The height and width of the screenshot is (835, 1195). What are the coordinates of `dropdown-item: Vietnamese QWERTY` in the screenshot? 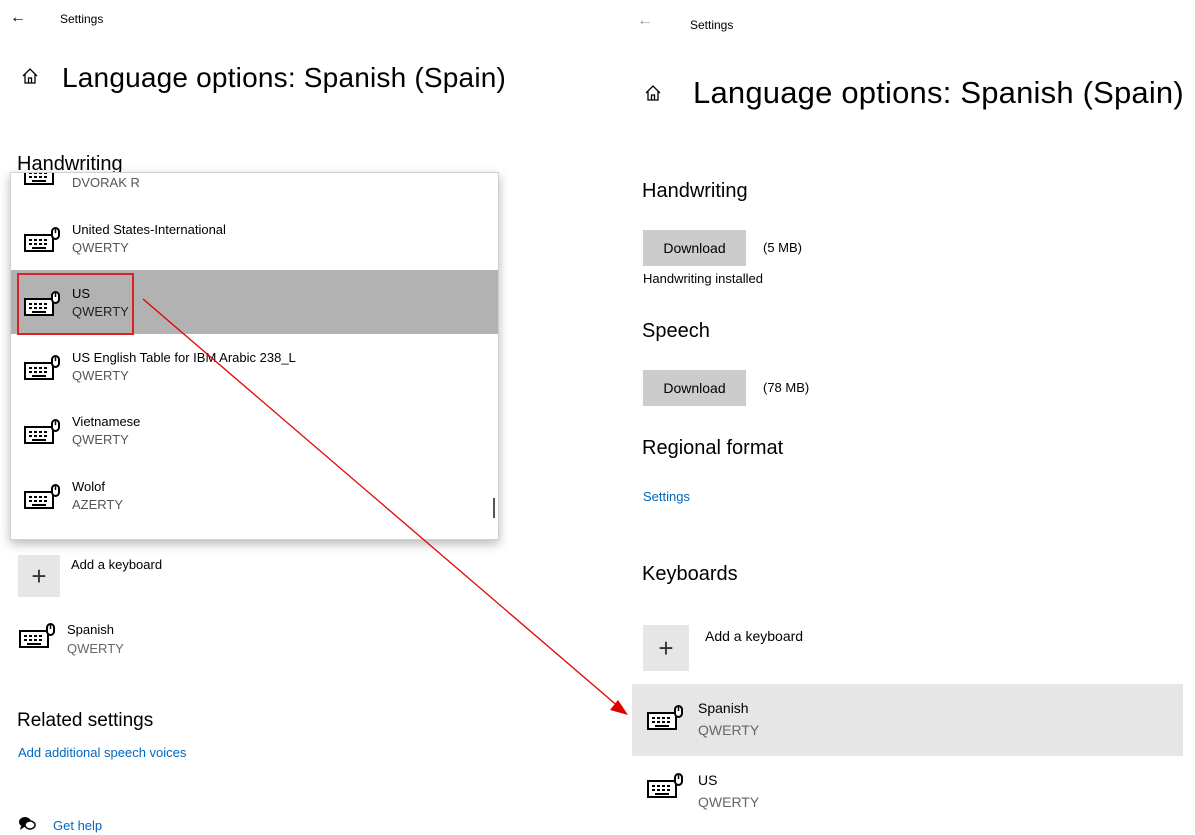 It's located at (254, 430).